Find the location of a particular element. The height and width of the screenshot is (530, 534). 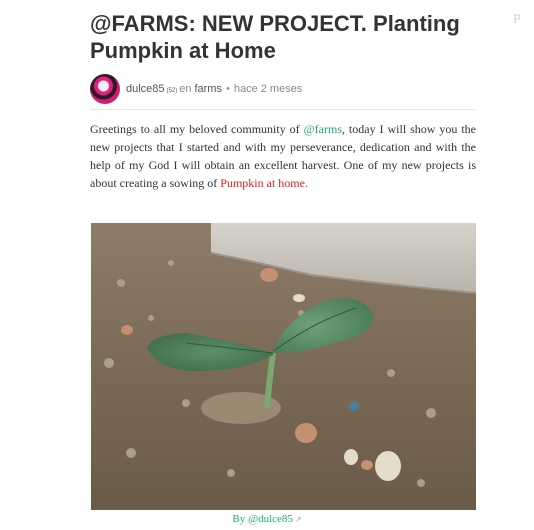

post-timestamp: hace 2 meses is located at coordinates (268, 89).